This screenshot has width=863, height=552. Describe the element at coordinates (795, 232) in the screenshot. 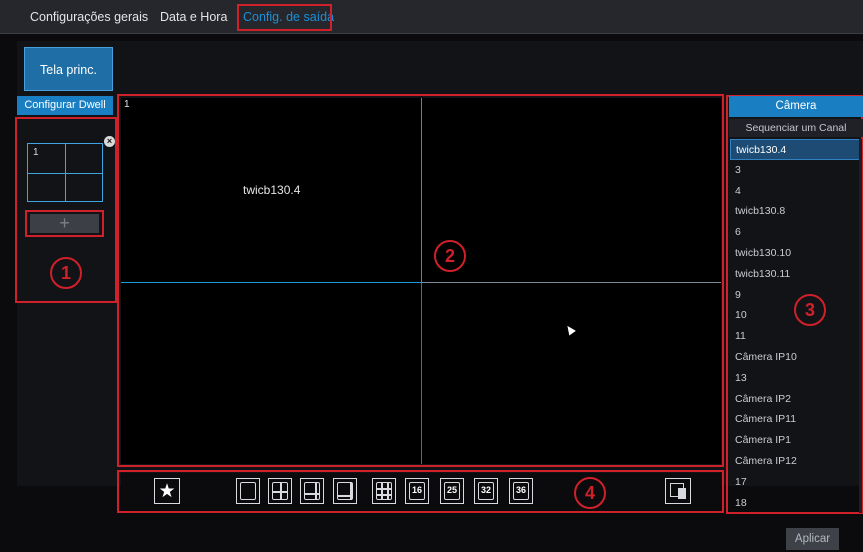

I see `camera-list-item: 6` at that location.